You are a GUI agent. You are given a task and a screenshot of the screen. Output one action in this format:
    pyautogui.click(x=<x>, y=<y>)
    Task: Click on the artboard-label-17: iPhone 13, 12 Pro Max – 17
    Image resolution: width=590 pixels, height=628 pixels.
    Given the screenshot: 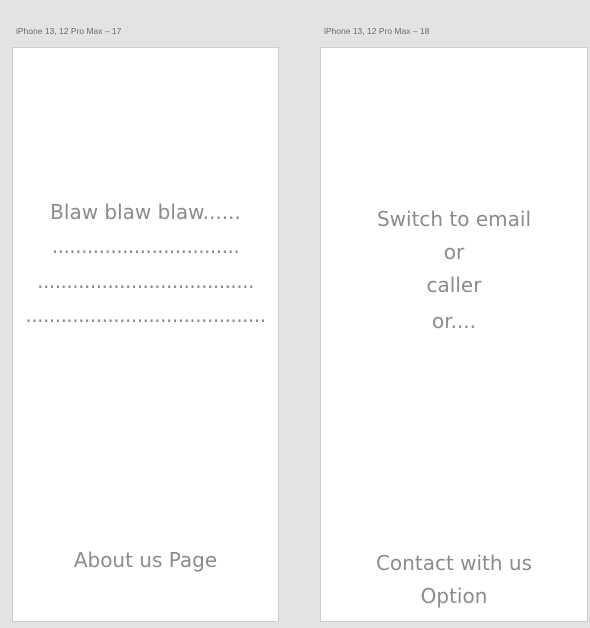 What is the action you would take?
    pyautogui.click(x=68, y=31)
    